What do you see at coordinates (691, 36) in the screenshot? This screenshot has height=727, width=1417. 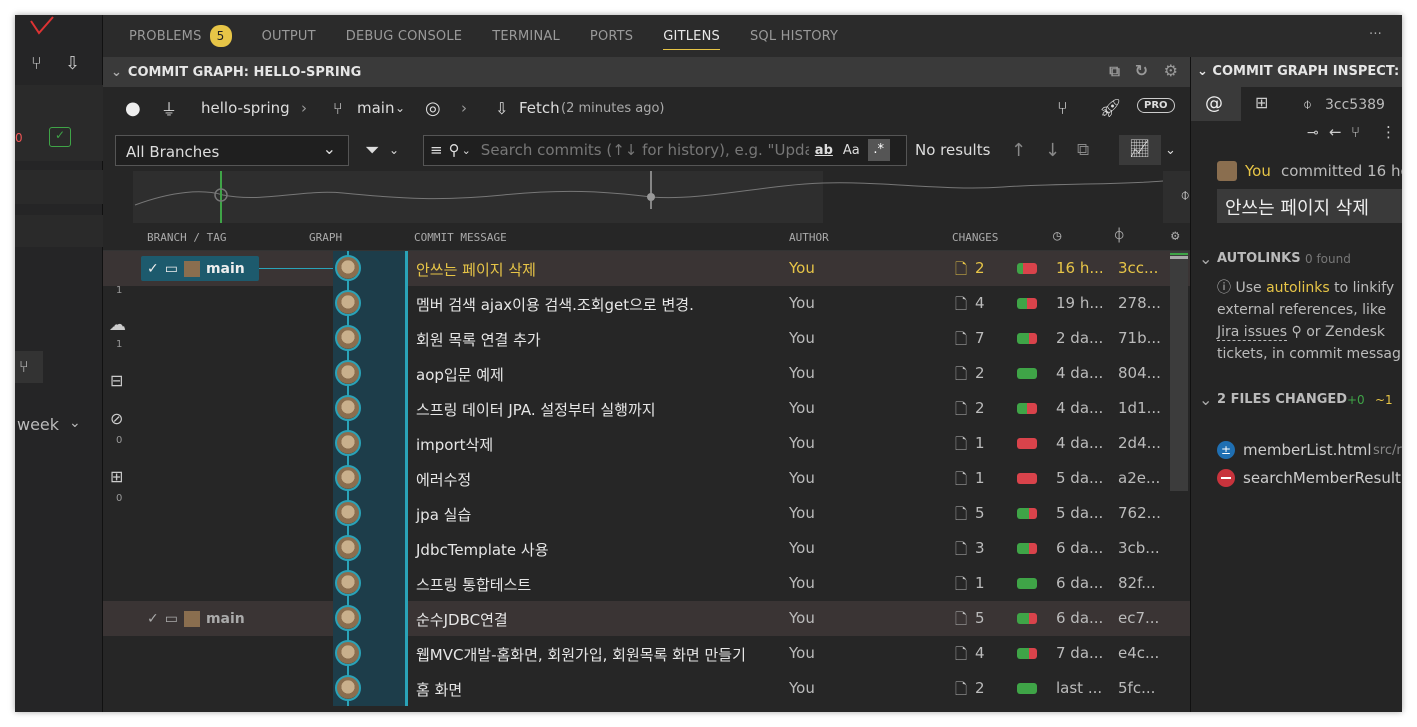 I see `tab-gitlens: GITLENS` at bounding box center [691, 36].